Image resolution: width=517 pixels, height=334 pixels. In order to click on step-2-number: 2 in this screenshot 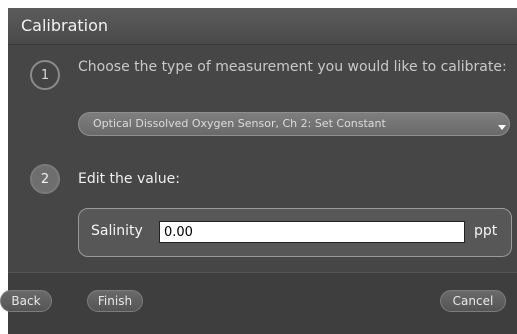, I will do `click(45, 179)`.